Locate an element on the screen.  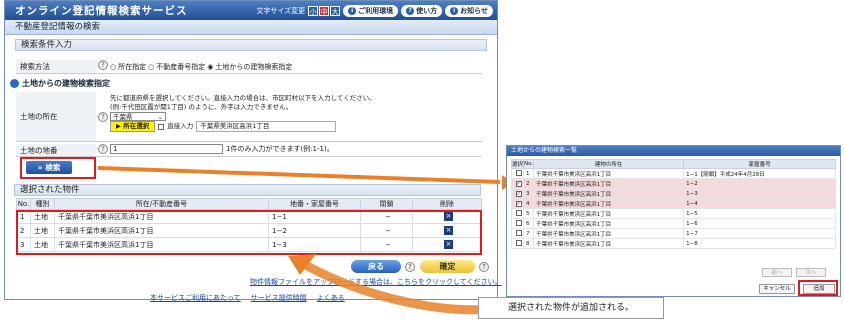
list-item: 6 千葉県千葉市美浜区高浜1丁目 1−6 is located at coordinates (673, 223).